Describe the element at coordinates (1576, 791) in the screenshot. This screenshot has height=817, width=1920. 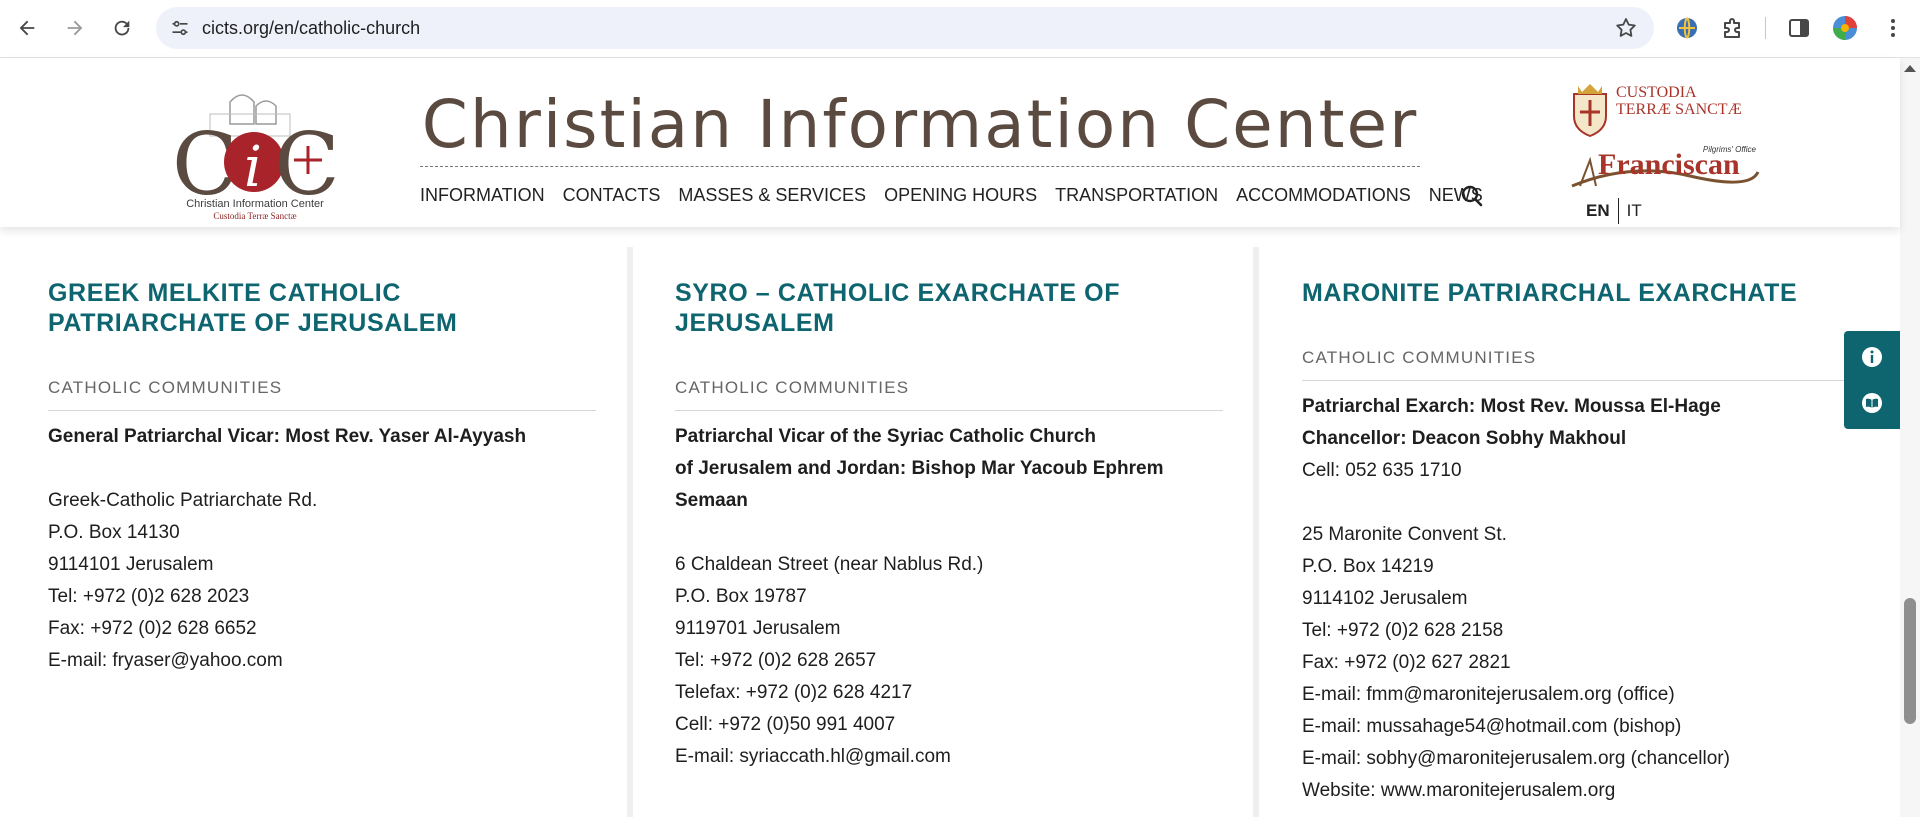
I see `website-line: Website: www.maronitejerusalem.org` at that location.